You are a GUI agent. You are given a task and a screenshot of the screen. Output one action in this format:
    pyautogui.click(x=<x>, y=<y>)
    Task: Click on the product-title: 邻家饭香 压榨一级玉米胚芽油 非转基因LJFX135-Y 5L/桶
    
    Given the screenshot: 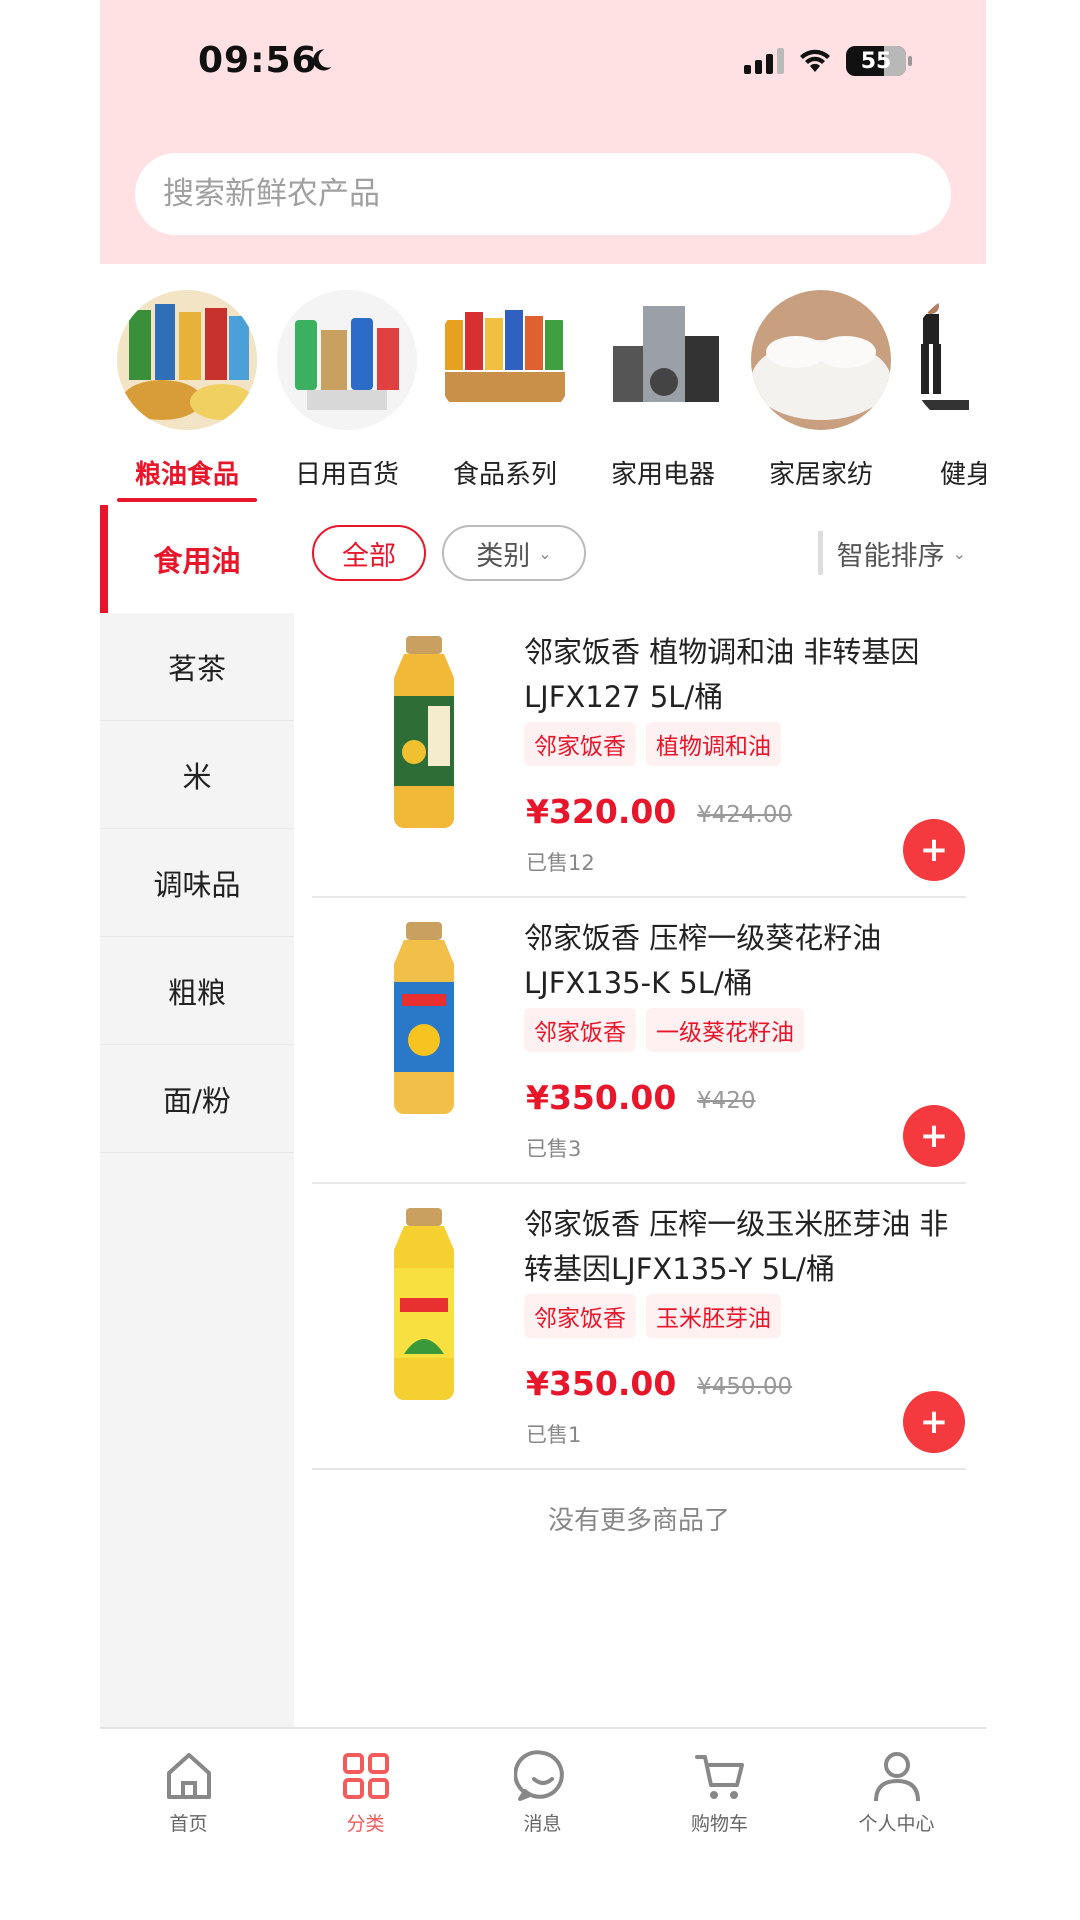 What is the action you would take?
    pyautogui.click(x=736, y=1246)
    